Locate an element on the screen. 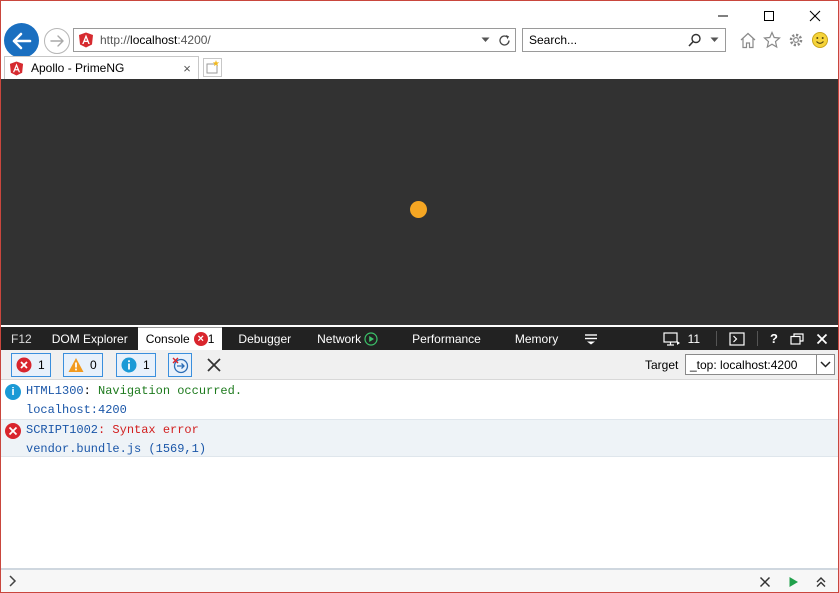 This screenshot has width=839, height=593. back-arrow-icon is located at coordinates (21, 40).